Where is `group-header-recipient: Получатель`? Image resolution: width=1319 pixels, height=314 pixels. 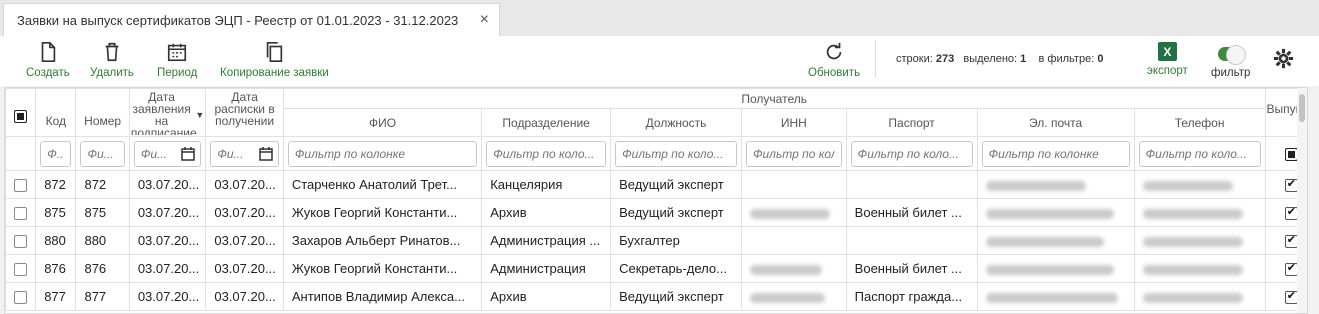
group-header-recipient: Получатель is located at coordinates (774, 98).